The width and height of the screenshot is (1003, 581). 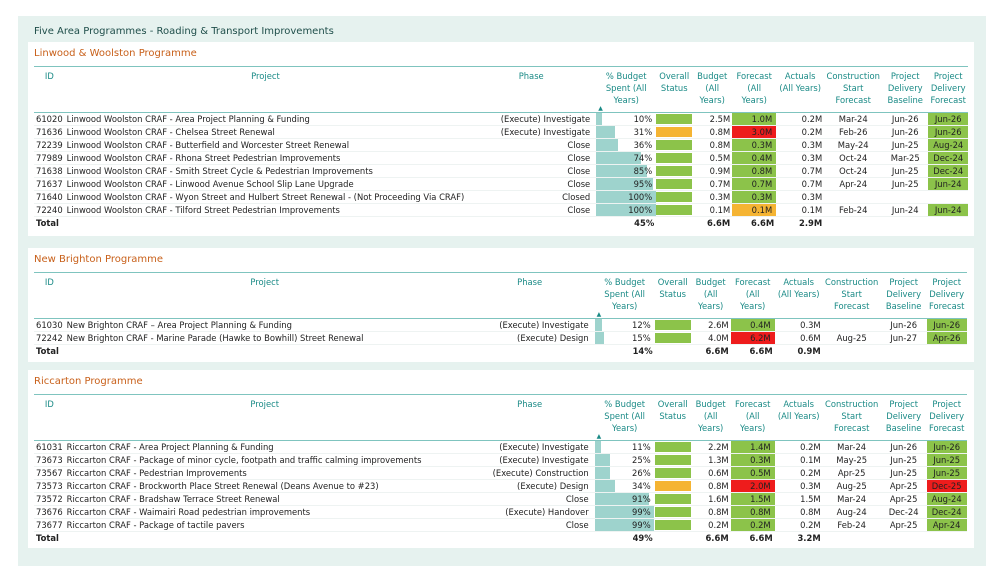 What do you see at coordinates (710, 512) in the screenshot?
I see `budget-value: 0.8M` at bounding box center [710, 512].